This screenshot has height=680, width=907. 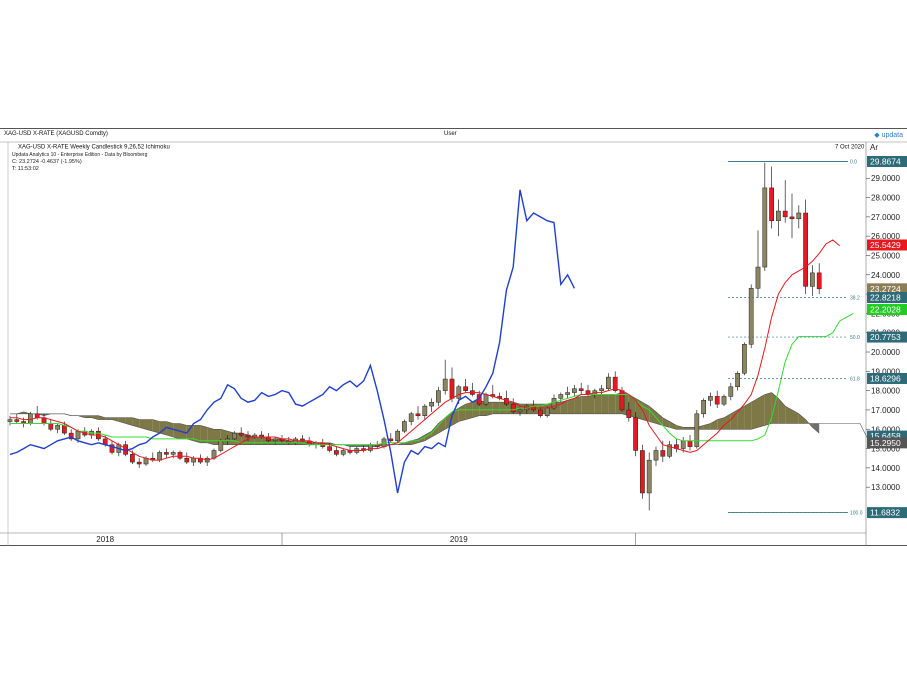 I want to click on fib-label: 50.0, so click(x=855, y=338).